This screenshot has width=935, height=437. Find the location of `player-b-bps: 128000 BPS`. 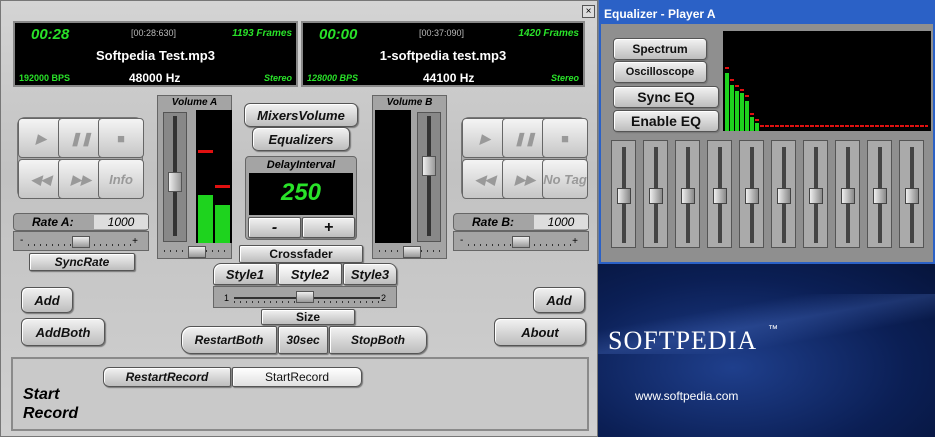

player-b-bps: 128000 BPS is located at coordinates (333, 78).